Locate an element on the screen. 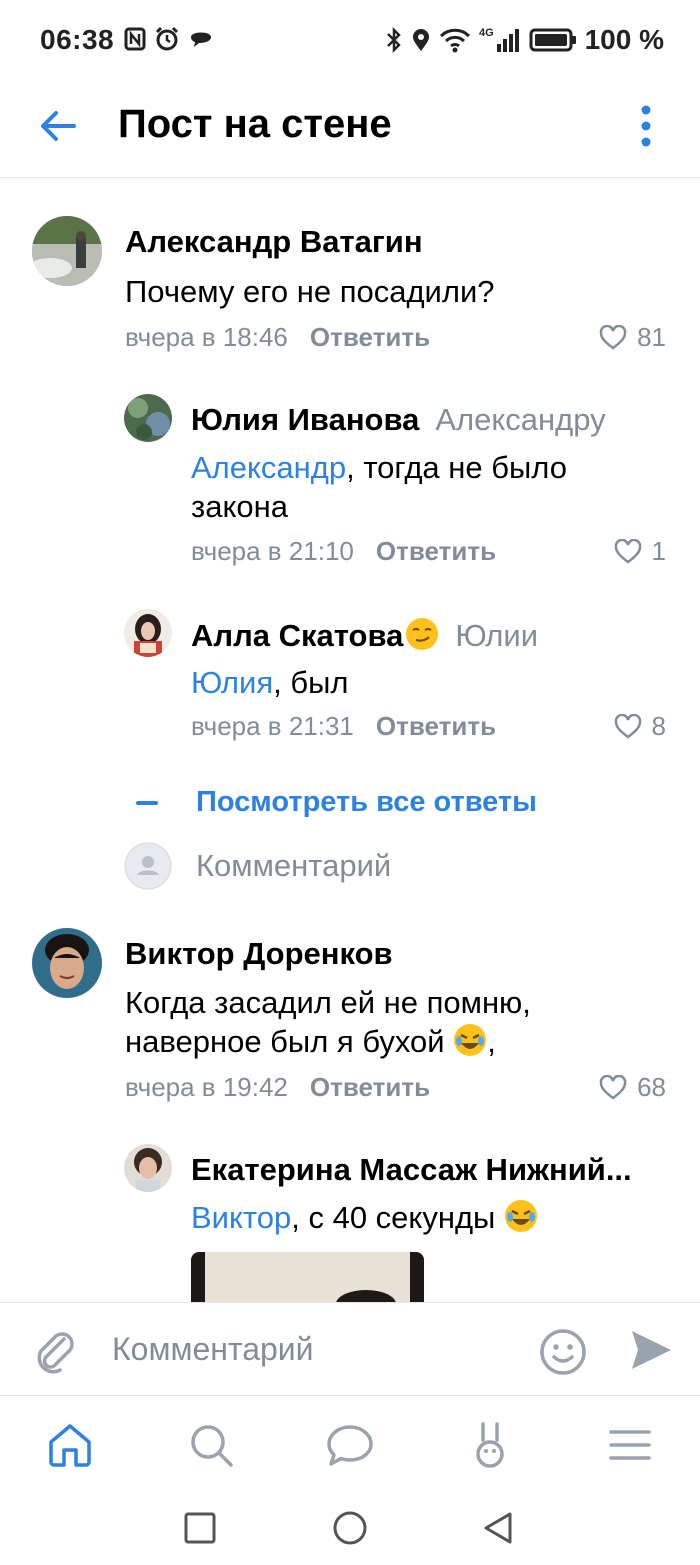  wifi-icon is located at coordinates (454, 40).